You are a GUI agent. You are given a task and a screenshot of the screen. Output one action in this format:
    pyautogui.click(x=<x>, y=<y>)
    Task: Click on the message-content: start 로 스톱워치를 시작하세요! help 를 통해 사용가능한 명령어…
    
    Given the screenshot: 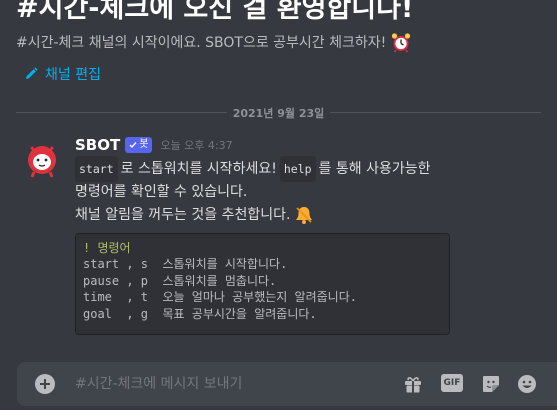 What is the action you would take?
    pyautogui.click(x=253, y=190)
    